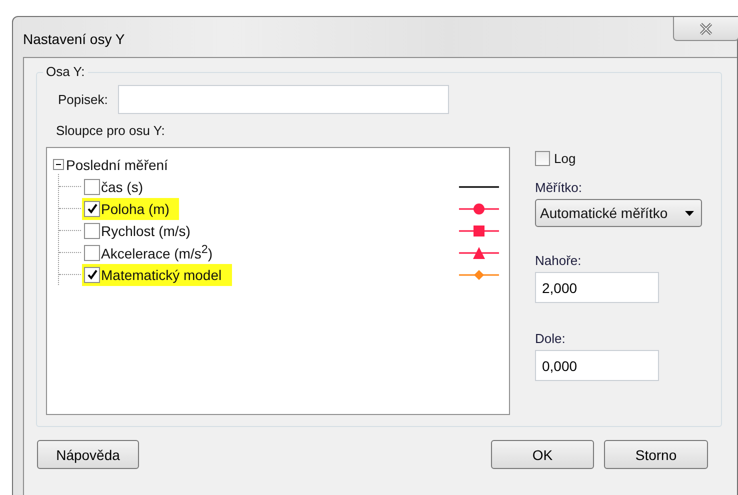 This screenshot has width=738, height=495. Describe the element at coordinates (124, 187) in the screenshot. I see `tree-item-label: čas (s)` at that location.